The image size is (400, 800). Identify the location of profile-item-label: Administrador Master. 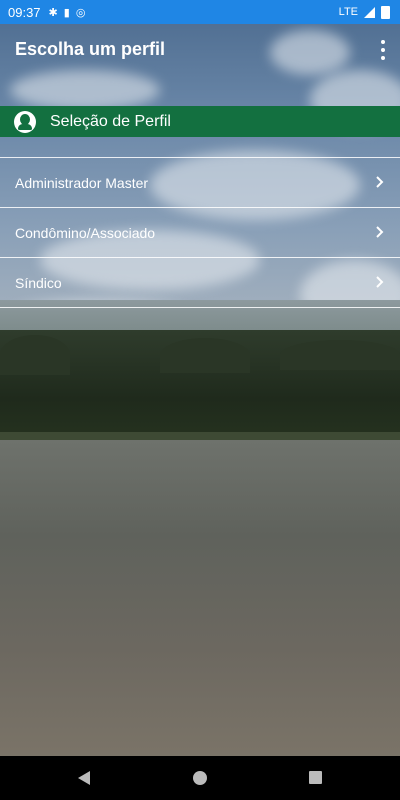
(82, 182).